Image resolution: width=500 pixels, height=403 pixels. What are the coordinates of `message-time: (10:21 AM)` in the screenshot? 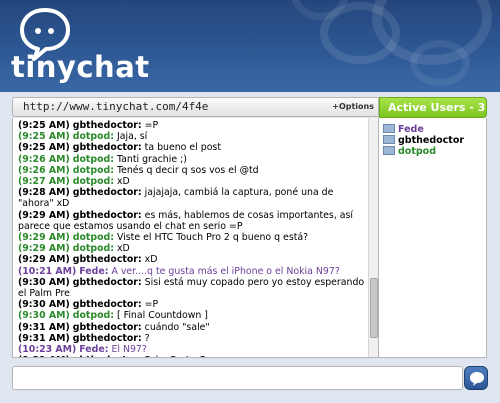 It's located at (47, 271).